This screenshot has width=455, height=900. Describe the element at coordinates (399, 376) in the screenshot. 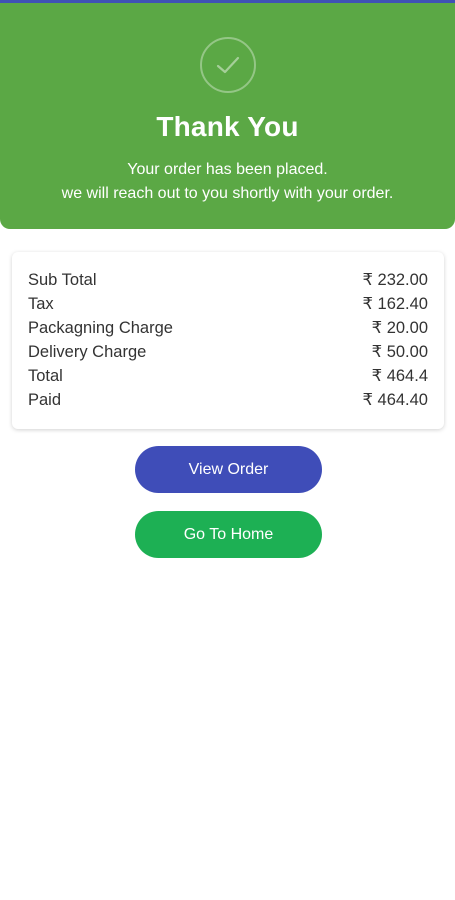

I see `summary-value: ₹ 464.4` at that location.